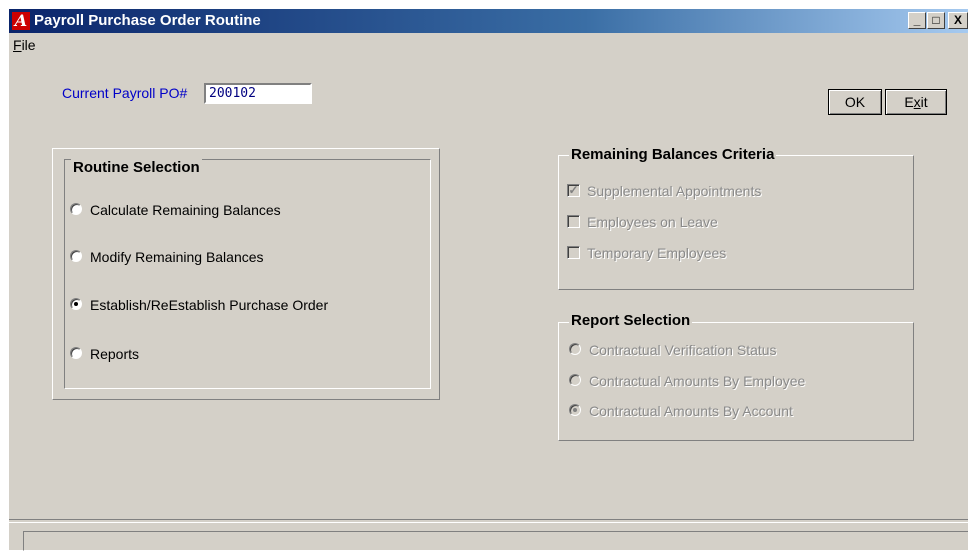 The height and width of the screenshot is (551, 968). Describe the element at coordinates (683, 350) in the screenshot. I see `radio-label: Contractual Verification Status` at that location.